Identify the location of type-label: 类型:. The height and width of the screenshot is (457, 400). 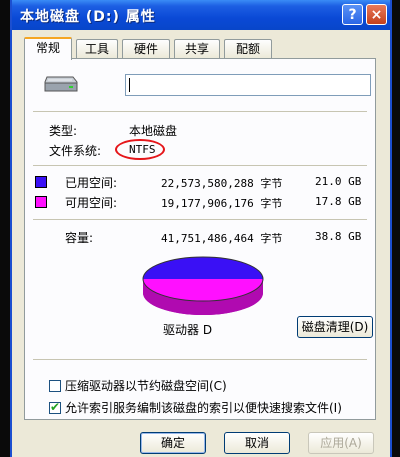
(63, 131).